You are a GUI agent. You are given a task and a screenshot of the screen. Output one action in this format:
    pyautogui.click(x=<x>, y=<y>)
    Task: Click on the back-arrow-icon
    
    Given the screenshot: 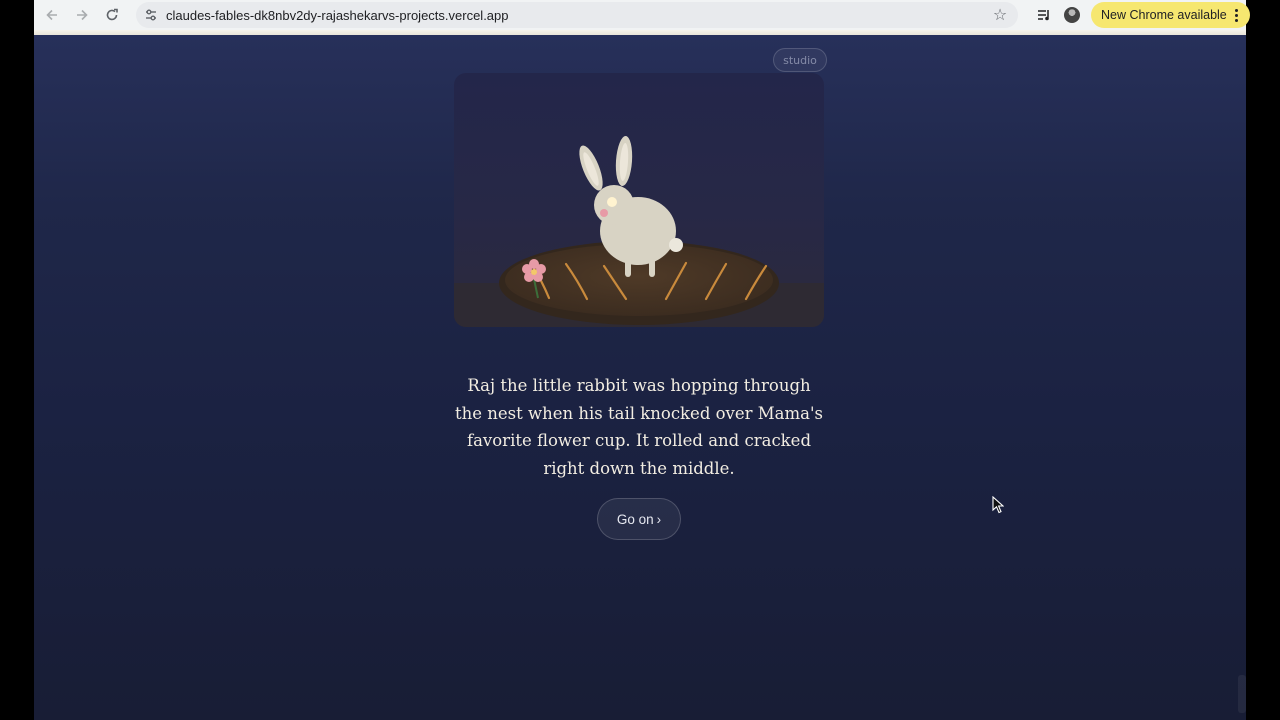 What is the action you would take?
    pyautogui.click(x=52, y=15)
    